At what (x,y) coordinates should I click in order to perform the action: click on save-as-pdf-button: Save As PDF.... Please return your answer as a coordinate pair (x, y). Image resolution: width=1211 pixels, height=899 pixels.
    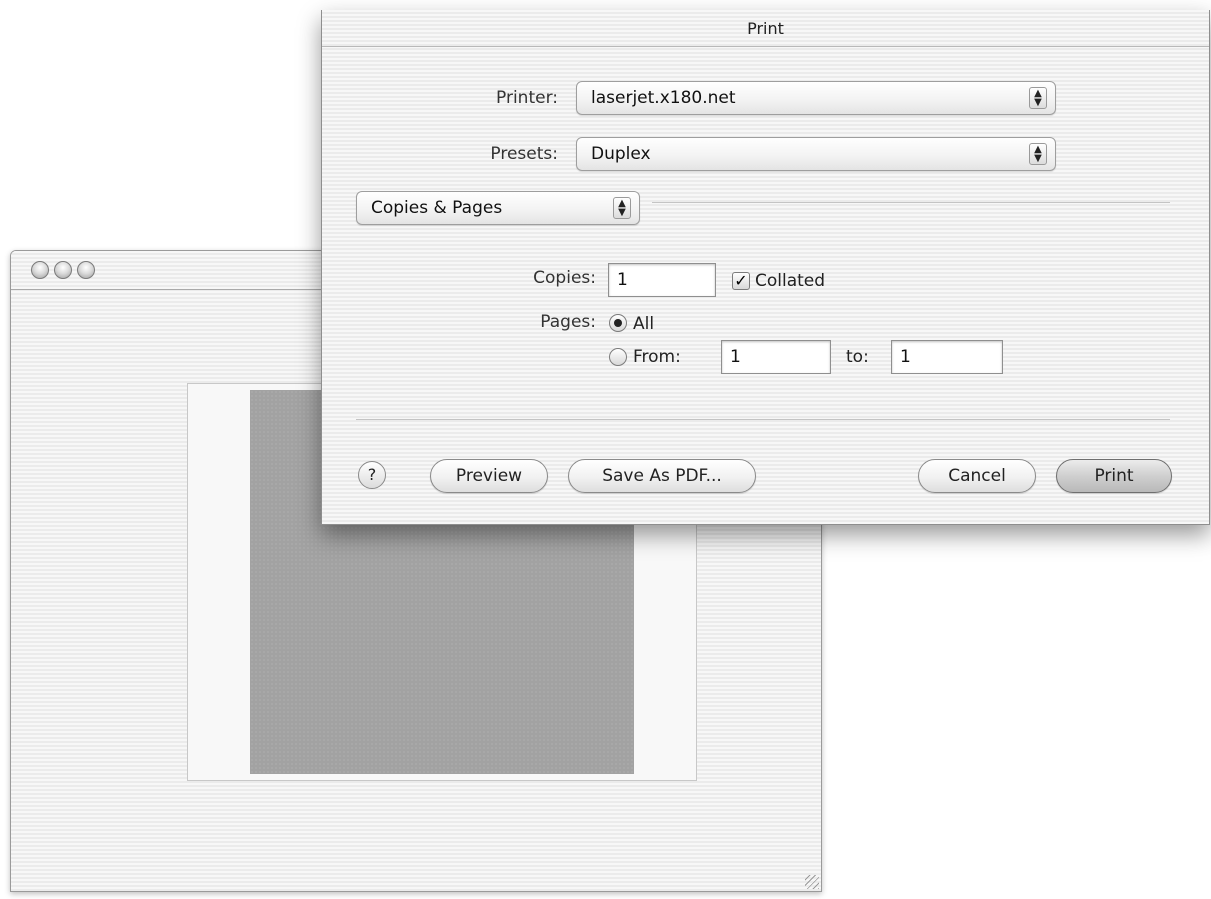
    Looking at the image, I should click on (662, 476).